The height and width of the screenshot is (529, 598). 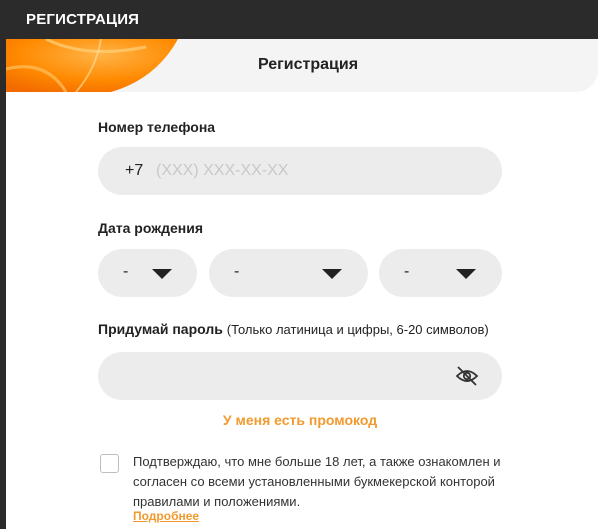 I want to click on password-hint: (Только латиница и цифры, 6-20 символов), so click(x=357, y=329).